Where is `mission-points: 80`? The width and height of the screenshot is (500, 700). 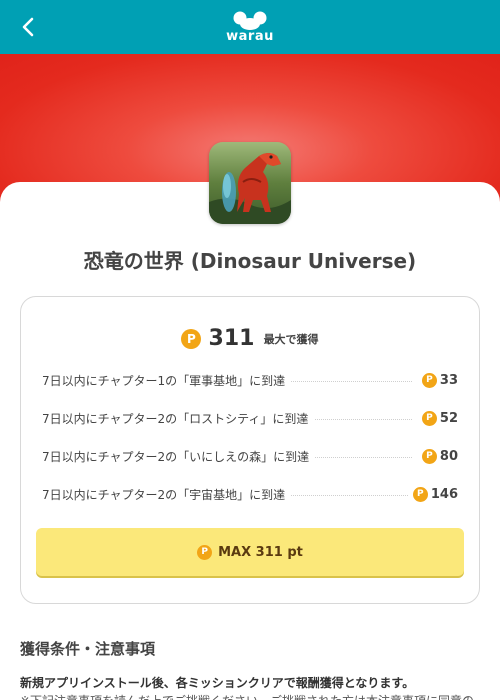 mission-points: 80 is located at coordinates (448, 456).